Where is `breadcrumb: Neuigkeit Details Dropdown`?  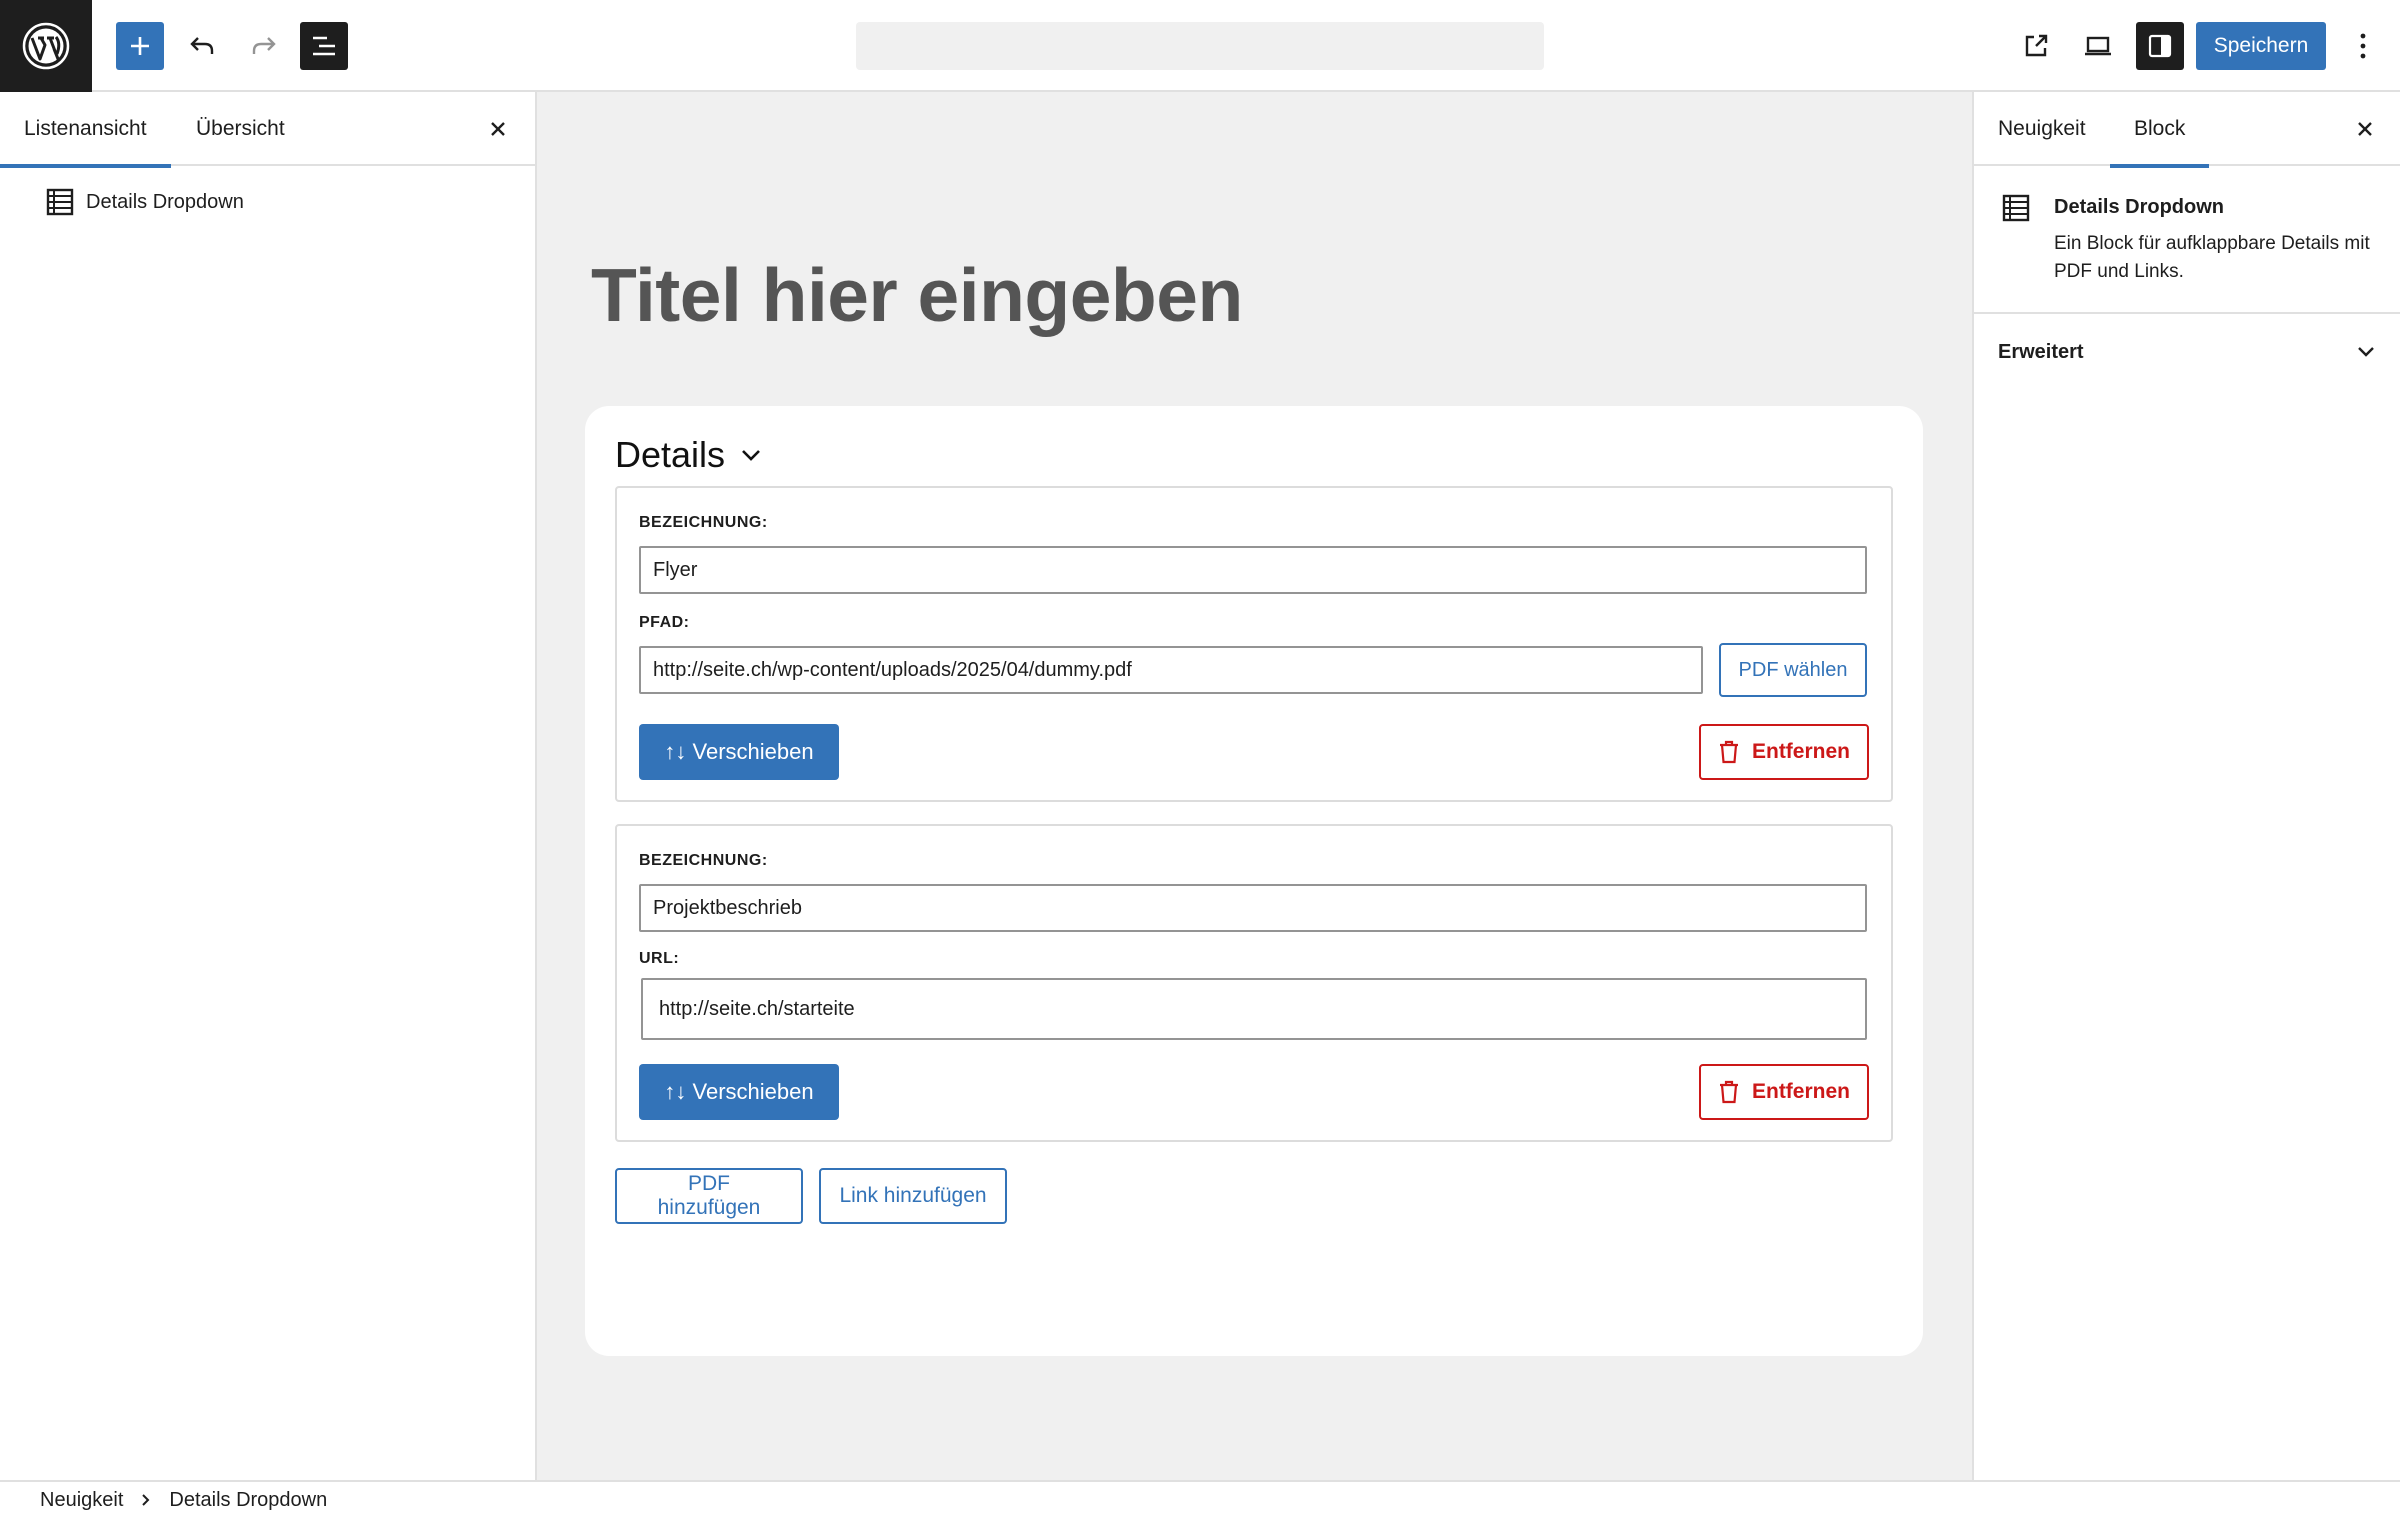 breadcrumb: Neuigkeit Details Dropdown is located at coordinates (1200, 1499).